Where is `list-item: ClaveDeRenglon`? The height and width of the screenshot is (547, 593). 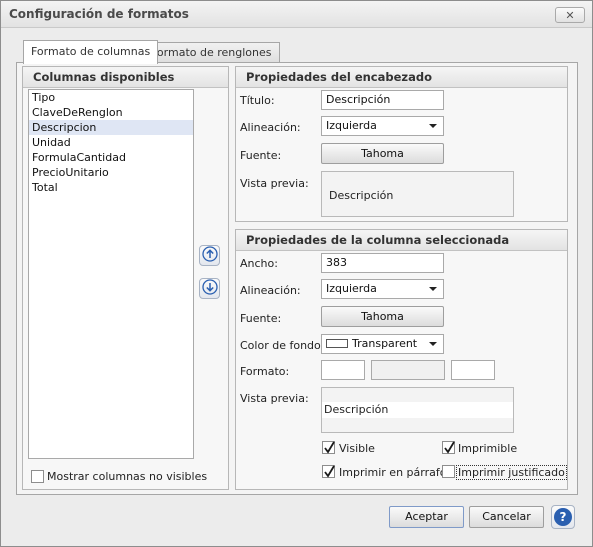
list-item: ClaveDeRenglon is located at coordinates (111, 112).